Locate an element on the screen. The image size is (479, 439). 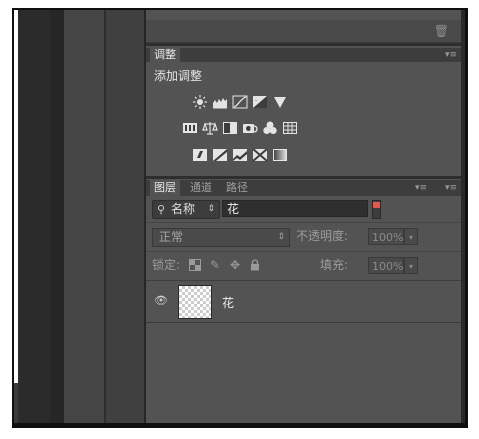
color-balance-icon is located at coordinates (210, 128).